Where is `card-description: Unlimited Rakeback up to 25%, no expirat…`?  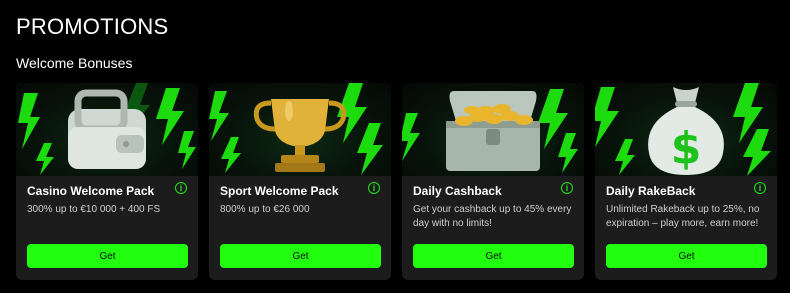 card-description: Unlimited Rakeback up to 25%, no expirat… is located at coordinates (683, 216).